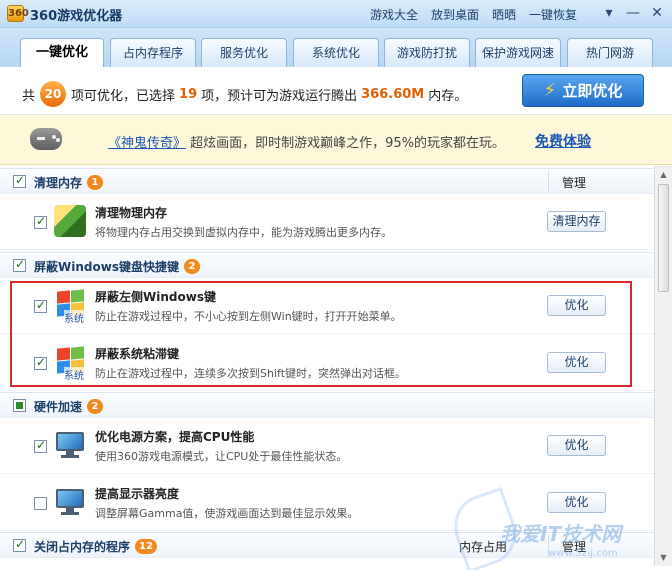 The image size is (672, 570). Describe the element at coordinates (58, 407) in the screenshot. I see `section-title: 硬件加速` at that location.